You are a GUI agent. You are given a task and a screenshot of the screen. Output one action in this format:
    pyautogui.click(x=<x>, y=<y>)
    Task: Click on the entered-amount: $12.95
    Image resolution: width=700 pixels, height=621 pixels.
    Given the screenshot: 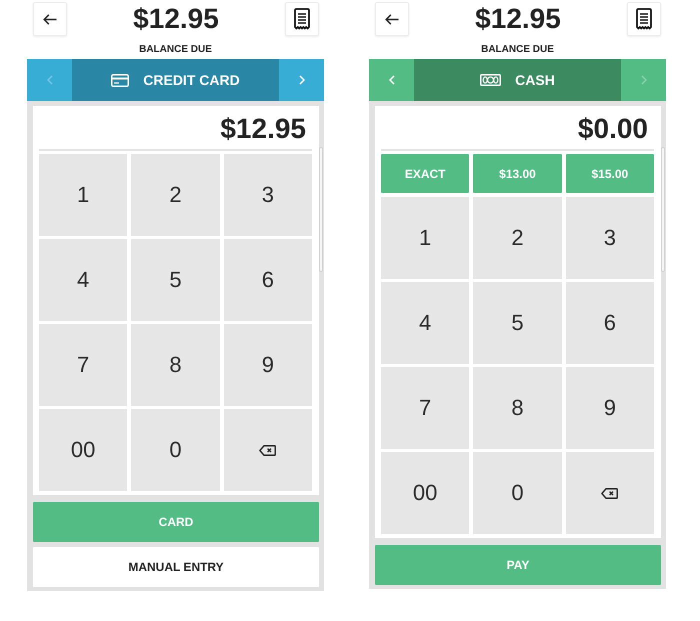 What is the action you would take?
    pyautogui.click(x=263, y=128)
    